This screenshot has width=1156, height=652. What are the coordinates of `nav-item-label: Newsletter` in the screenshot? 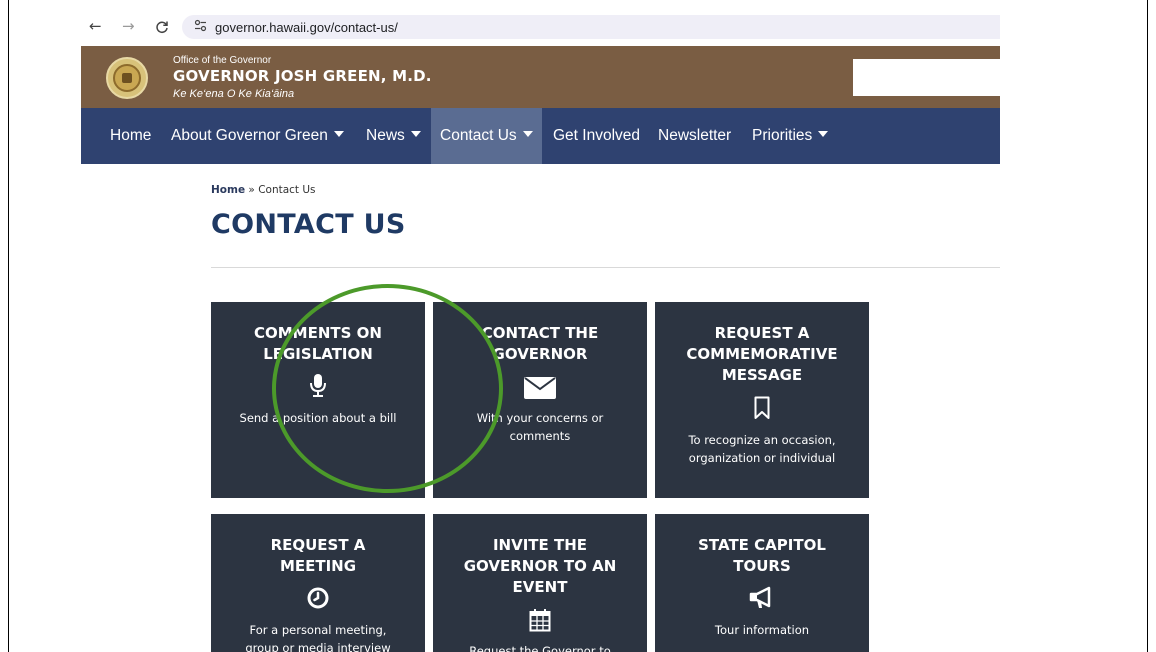 It's located at (695, 135).